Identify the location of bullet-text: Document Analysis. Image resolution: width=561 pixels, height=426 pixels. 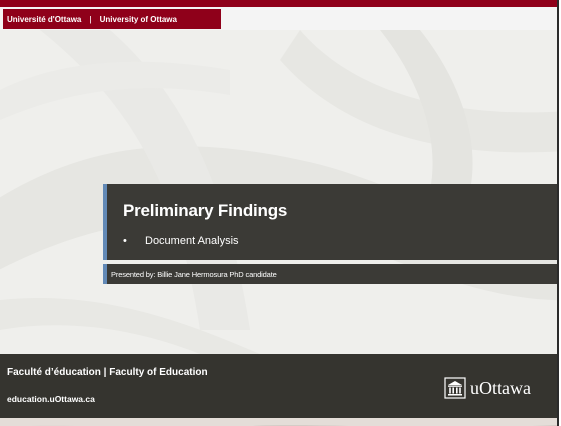
(192, 241).